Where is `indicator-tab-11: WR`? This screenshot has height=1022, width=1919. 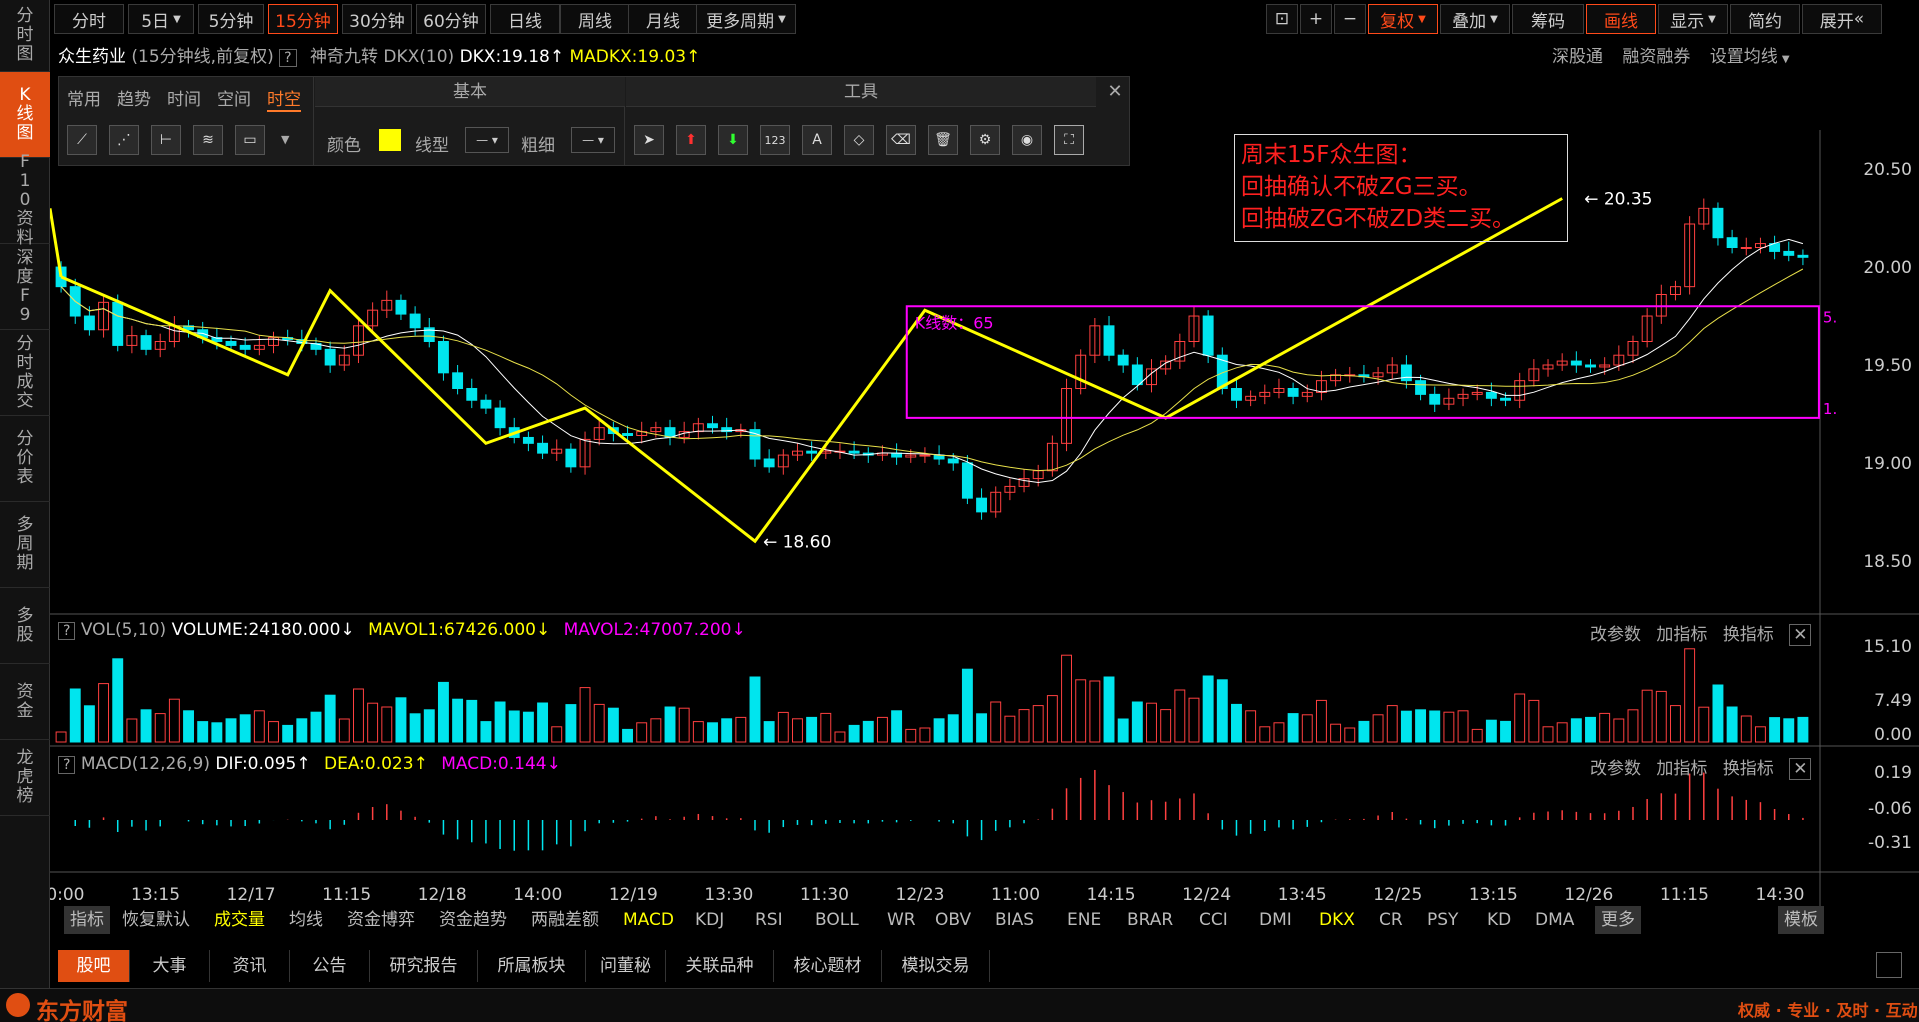 indicator-tab-11: WR is located at coordinates (901, 920).